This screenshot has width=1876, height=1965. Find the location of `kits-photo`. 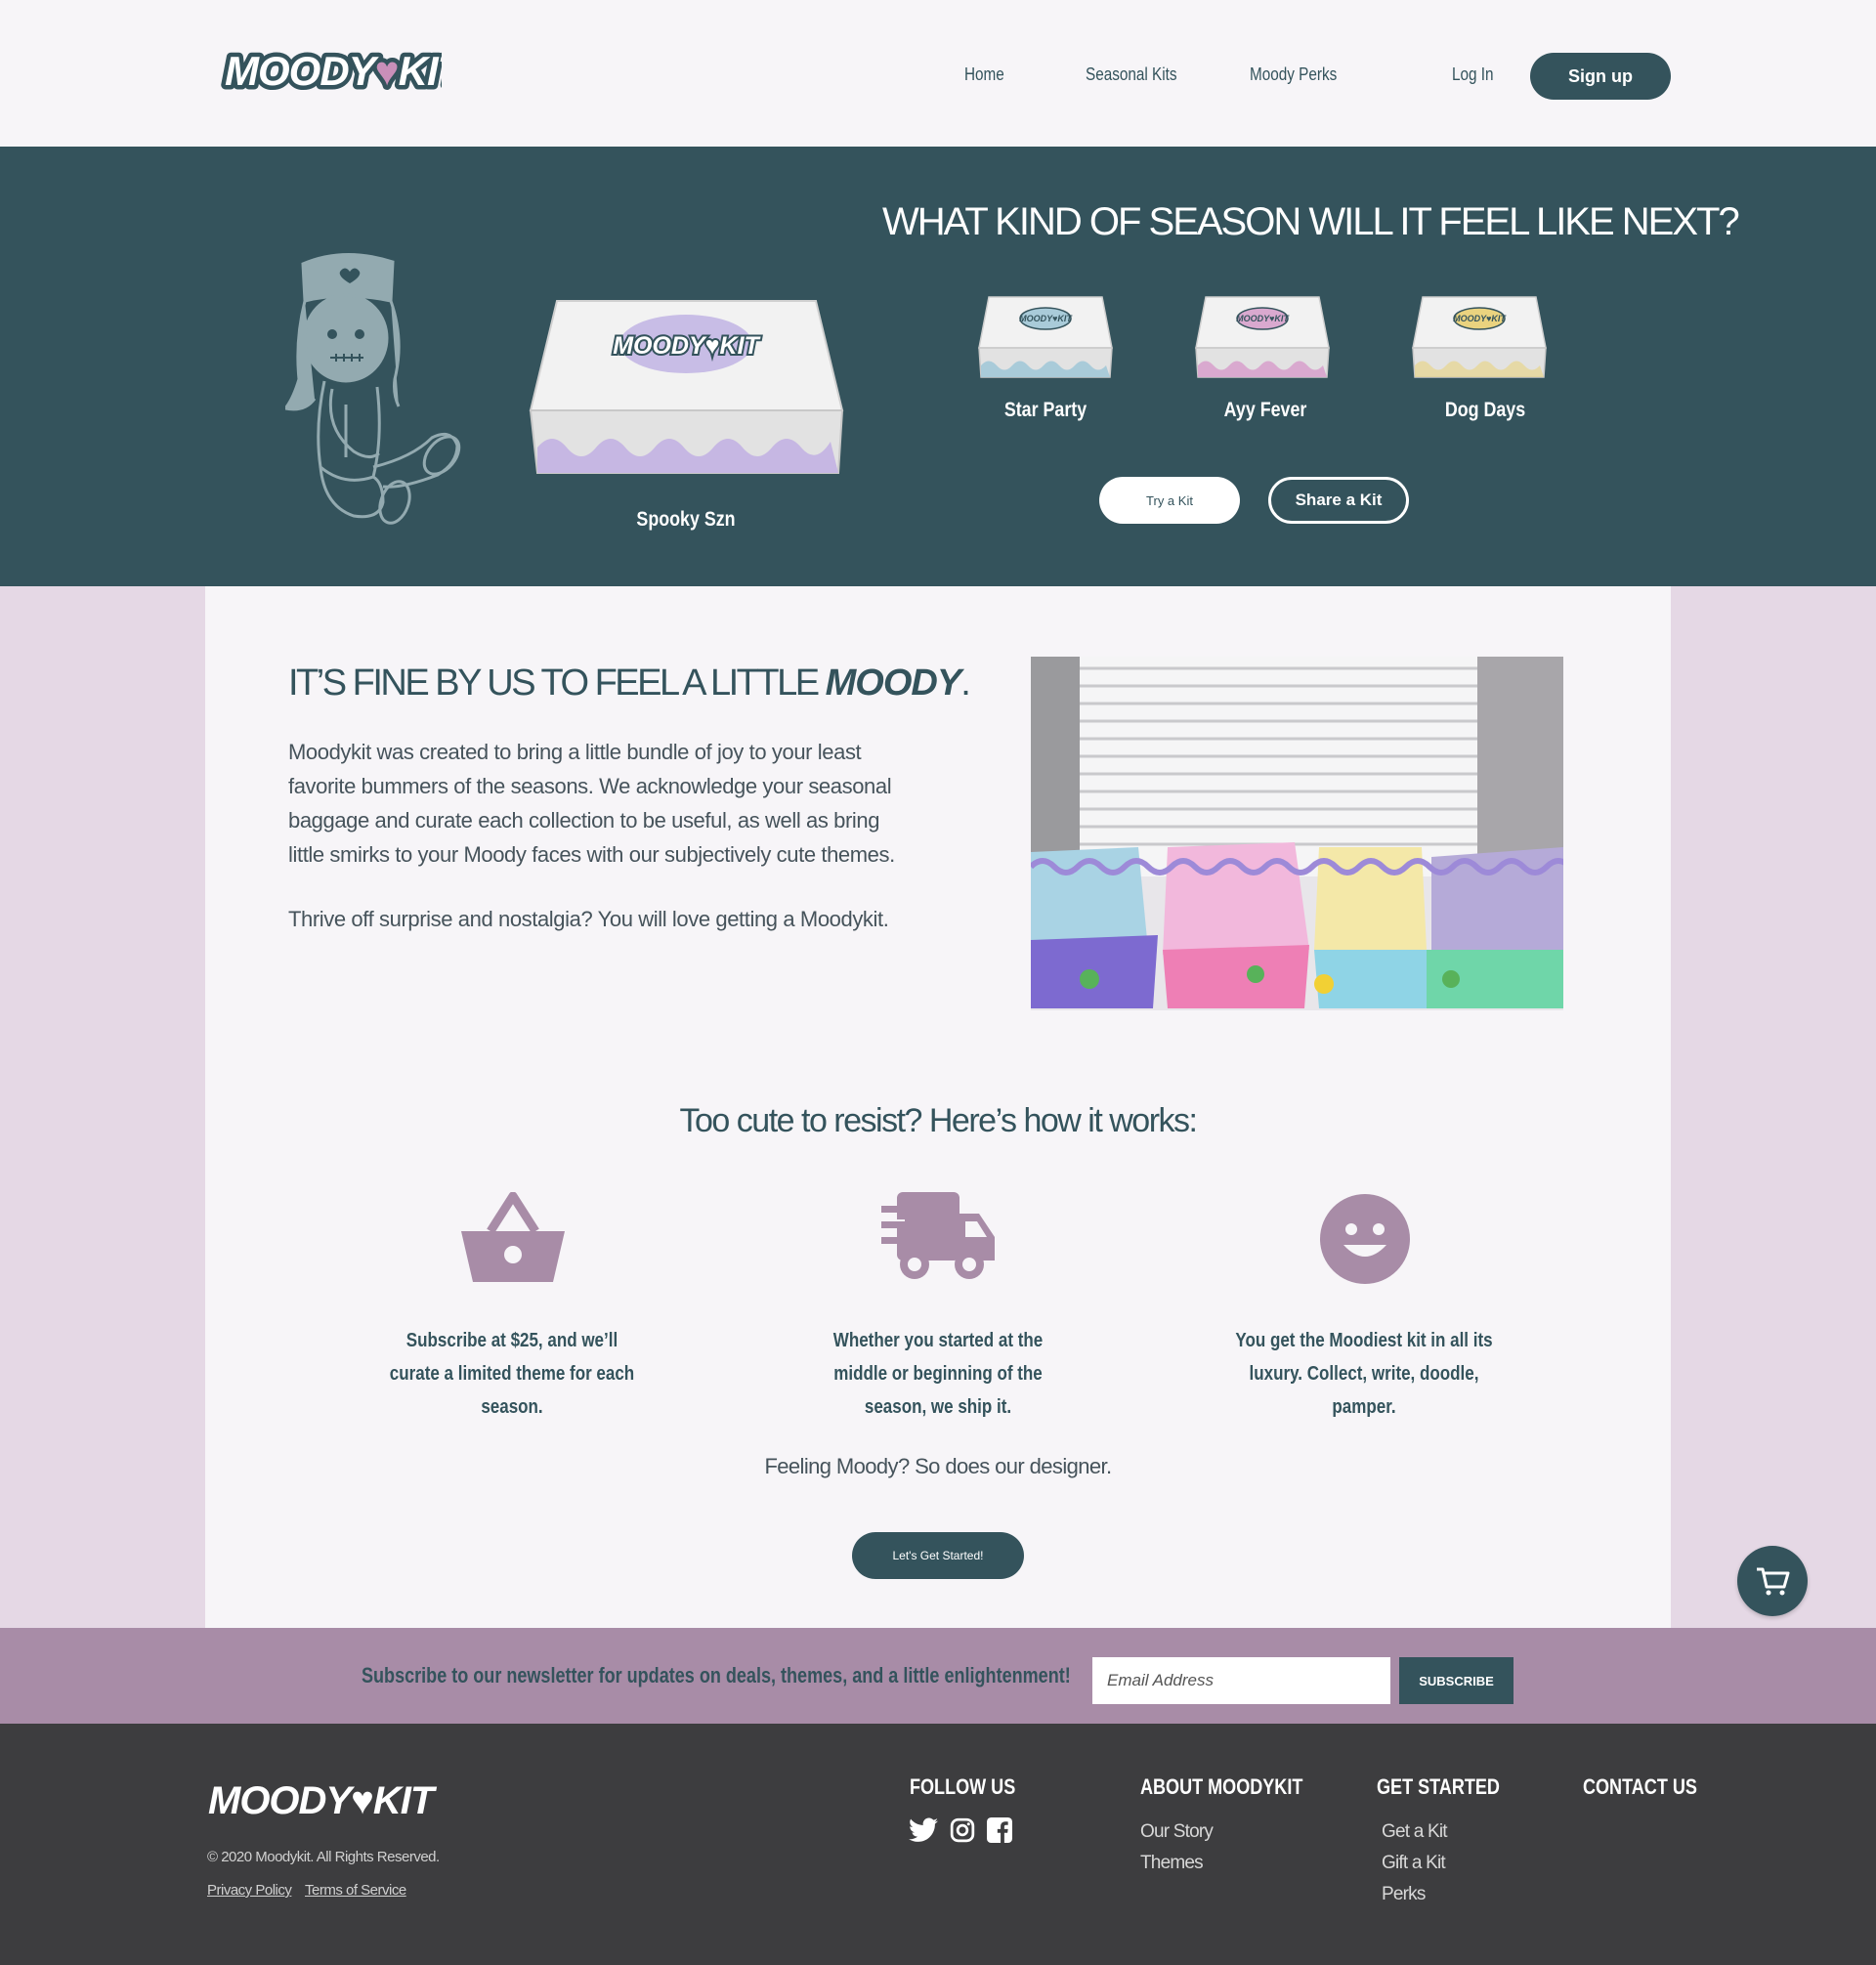

kits-photo is located at coordinates (1297, 834).